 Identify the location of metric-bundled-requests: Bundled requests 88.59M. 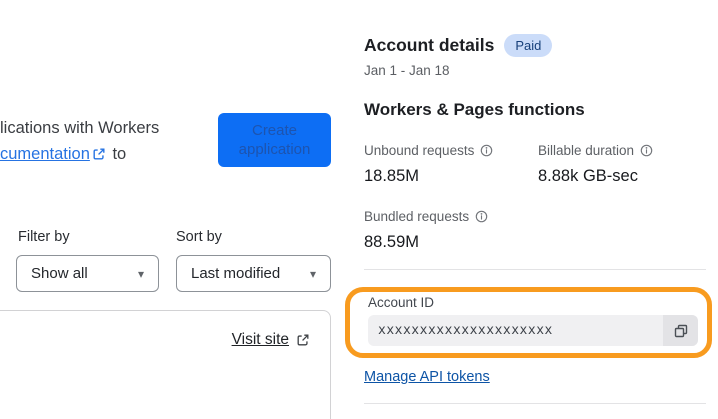
(449, 230).